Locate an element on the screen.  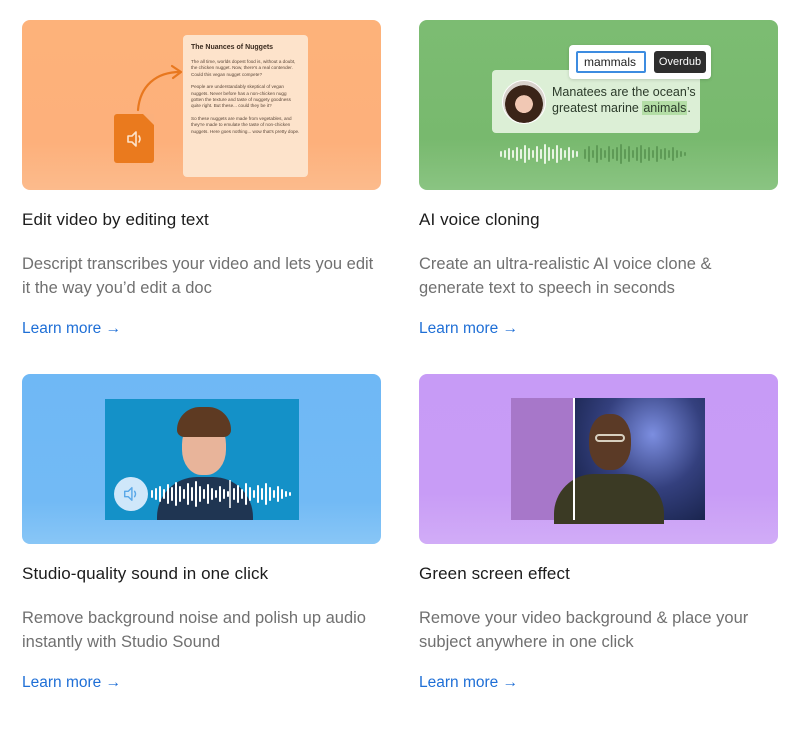
glasses-icon is located at coordinates (610, 438).